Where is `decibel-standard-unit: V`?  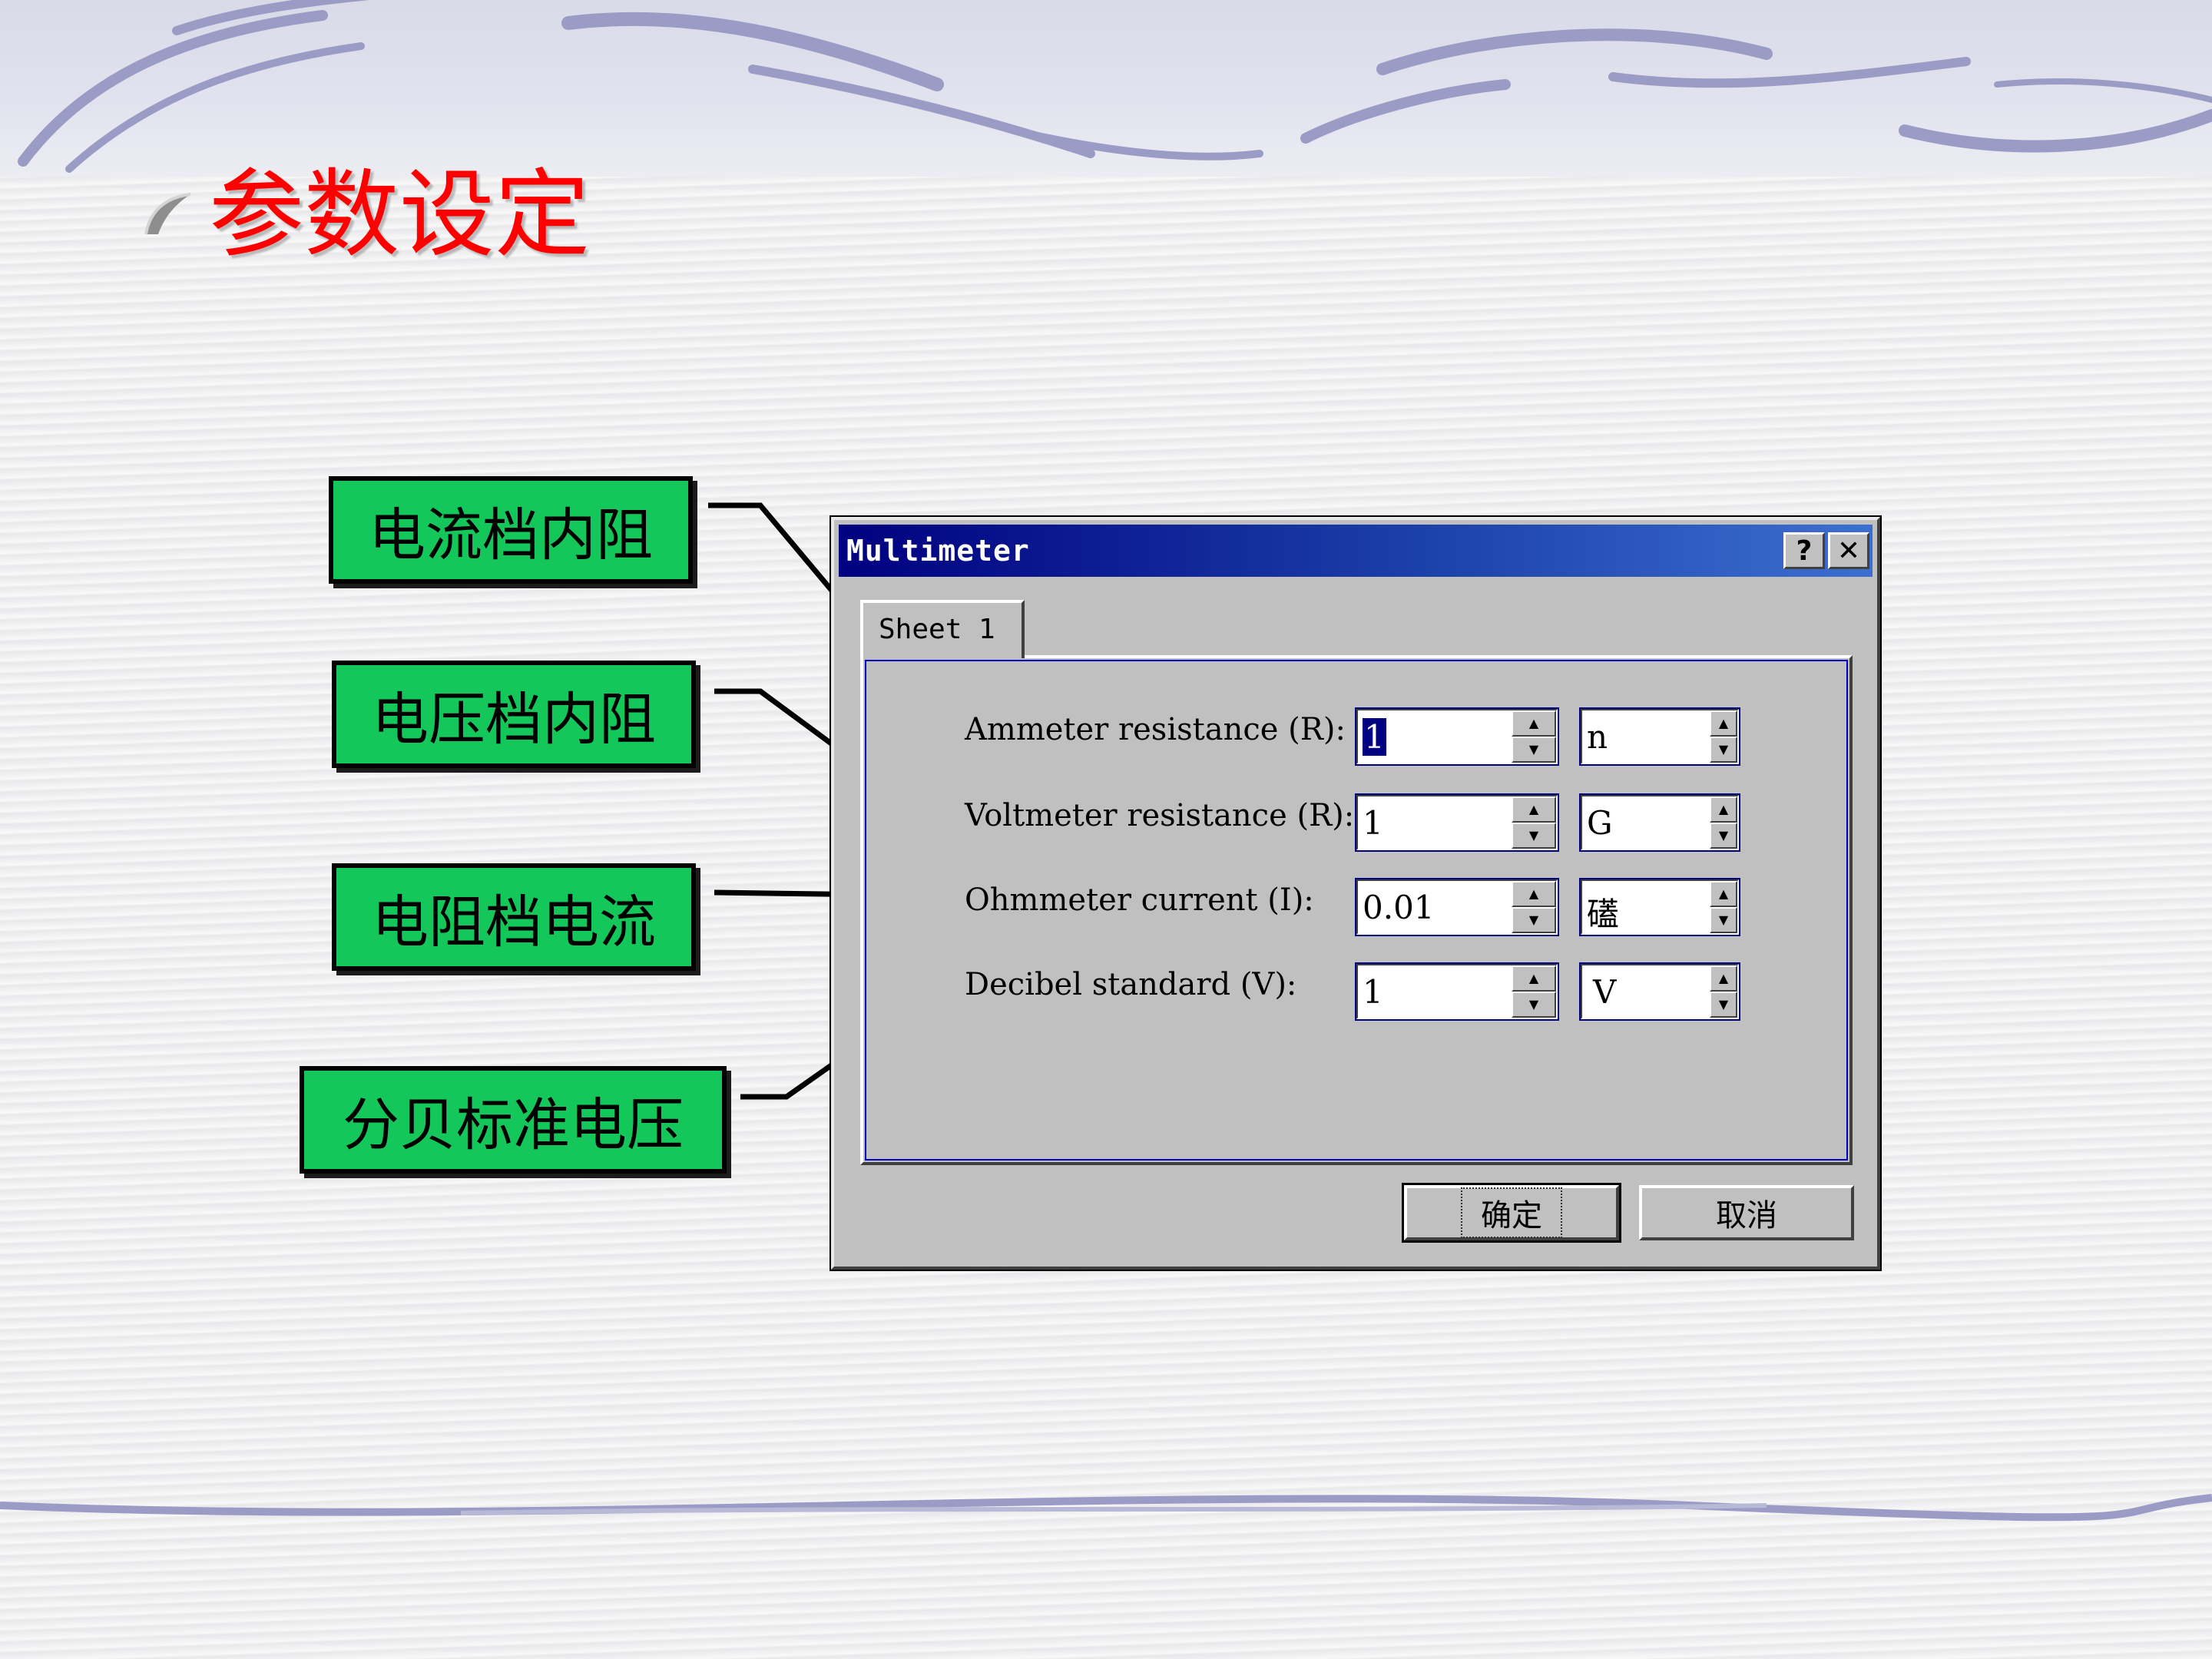
decibel-standard-unit: V is located at coordinates (1604, 992).